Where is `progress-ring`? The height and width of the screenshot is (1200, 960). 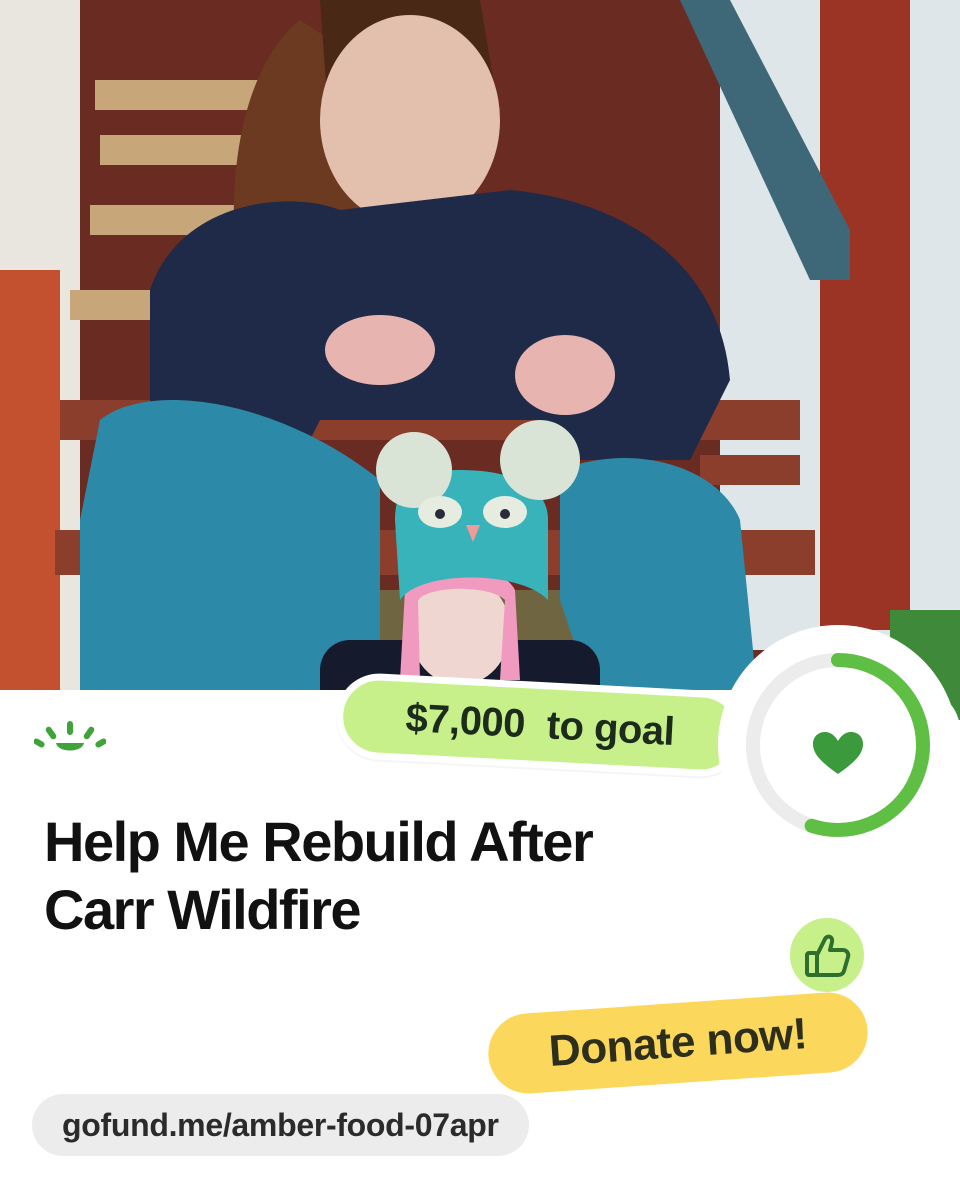 progress-ring is located at coordinates (838, 745).